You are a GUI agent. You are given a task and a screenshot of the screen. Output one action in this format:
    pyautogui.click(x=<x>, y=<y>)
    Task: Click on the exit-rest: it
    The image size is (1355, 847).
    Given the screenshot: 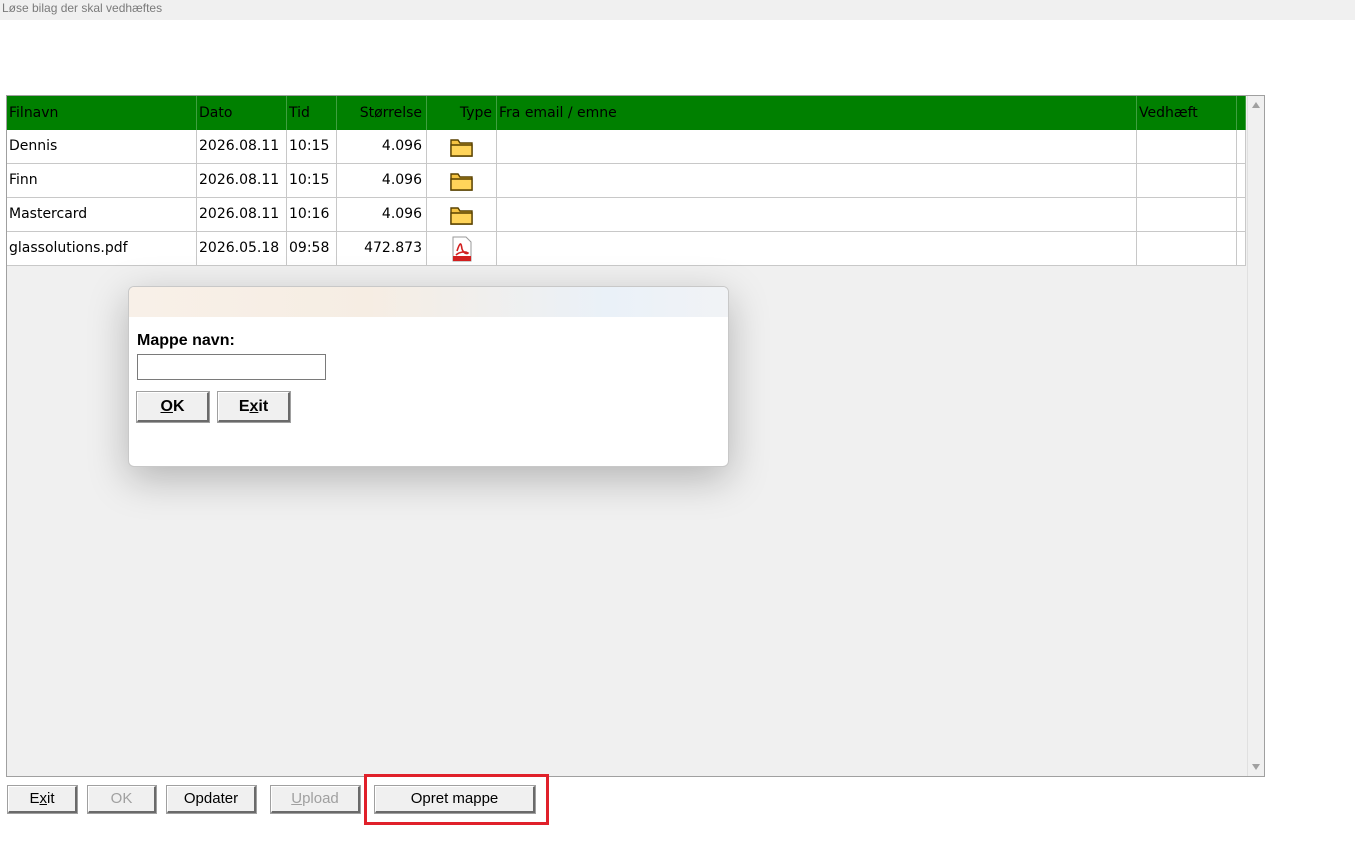 What is the action you would take?
    pyautogui.click(x=51, y=798)
    